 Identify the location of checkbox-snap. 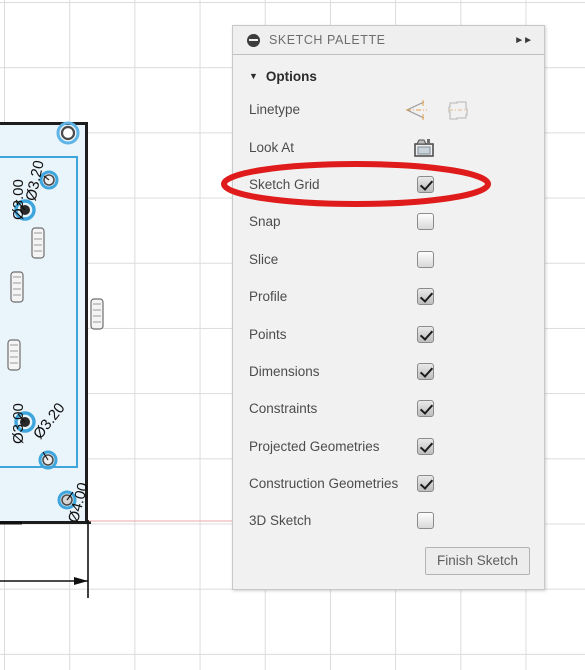
(425, 222).